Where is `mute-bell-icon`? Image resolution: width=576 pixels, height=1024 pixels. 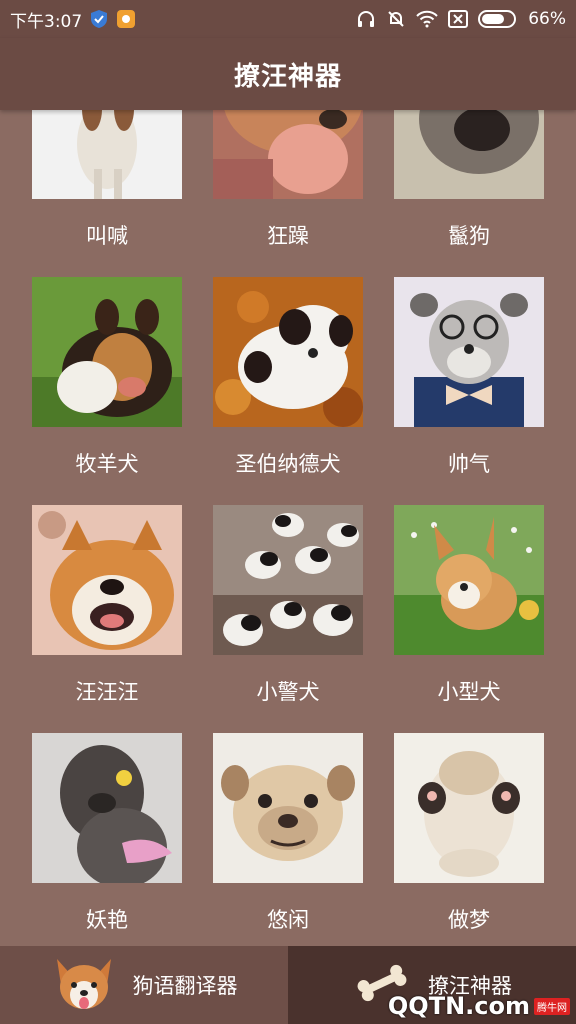 mute-bell-icon is located at coordinates (396, 19).